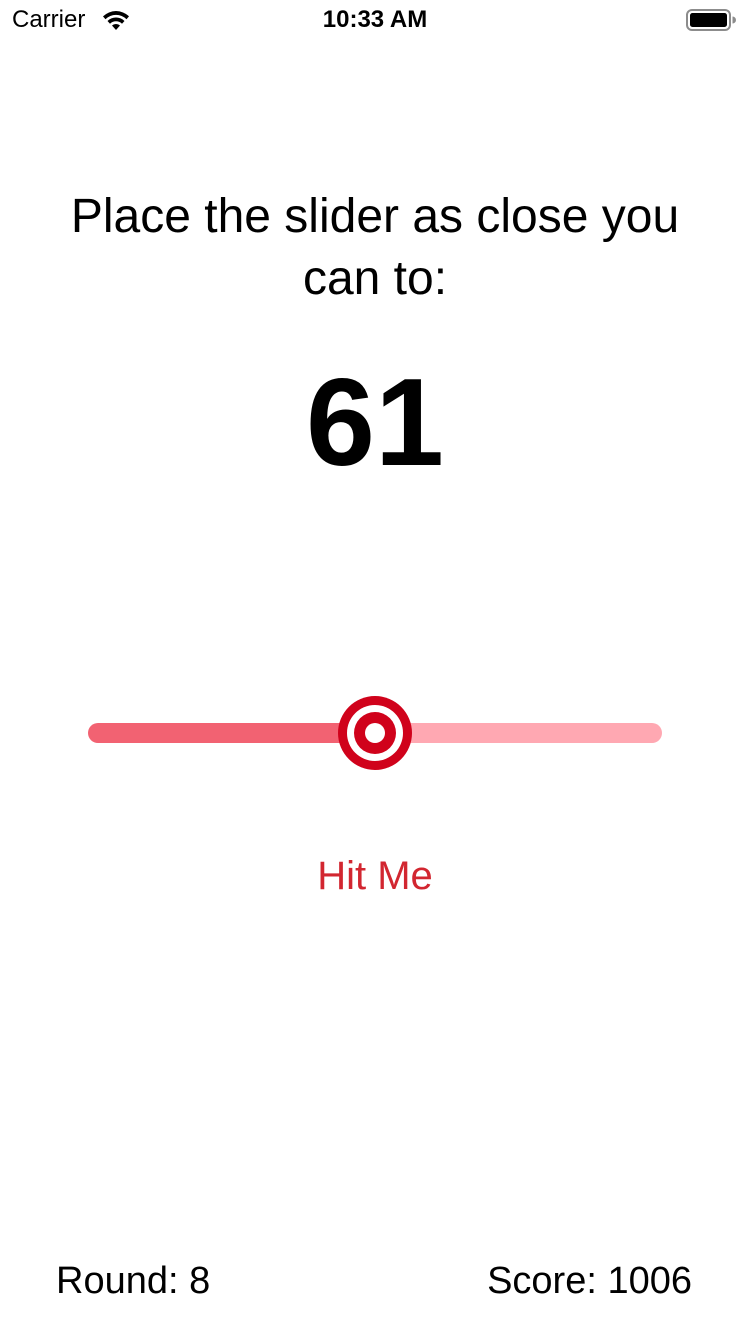 Image resolution: width=750 pixels, height=1334 pixels. I want to click on status-time: 10:33 AM, so click(375, 19).